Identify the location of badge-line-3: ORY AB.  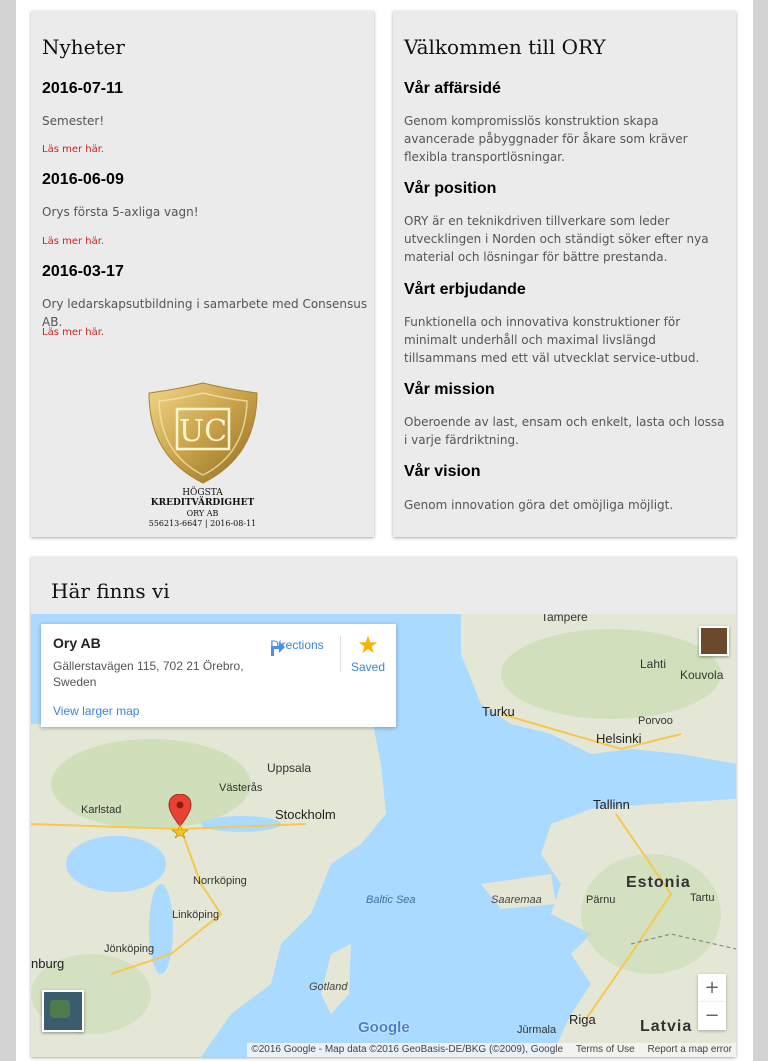
(202, 513).